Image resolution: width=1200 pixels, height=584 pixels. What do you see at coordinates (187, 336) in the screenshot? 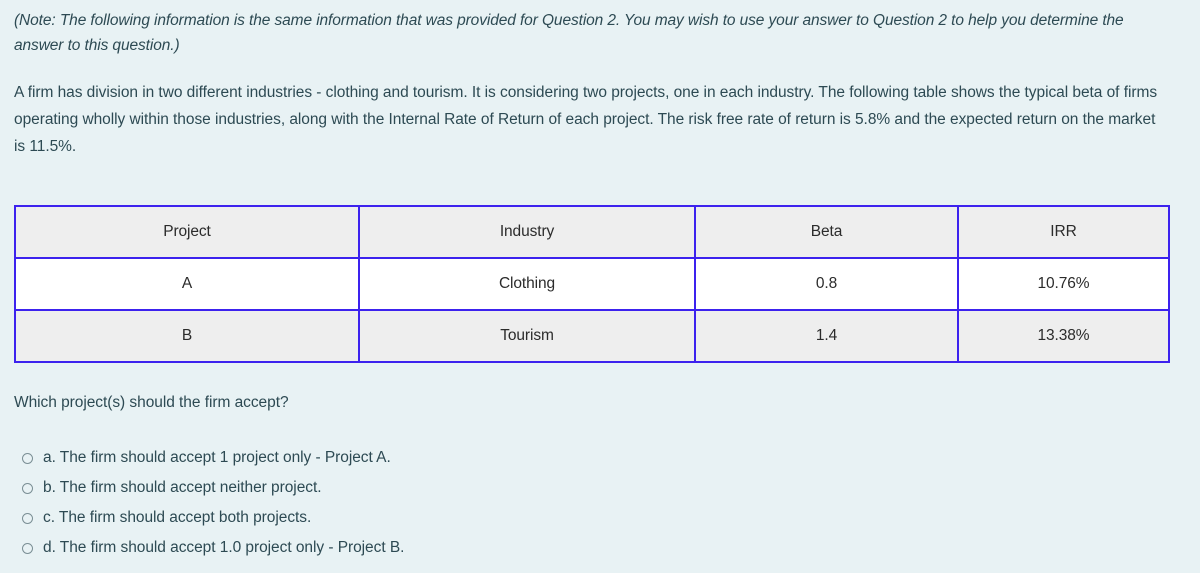
I see `cell-project: B` at bounding box center [187, 336].